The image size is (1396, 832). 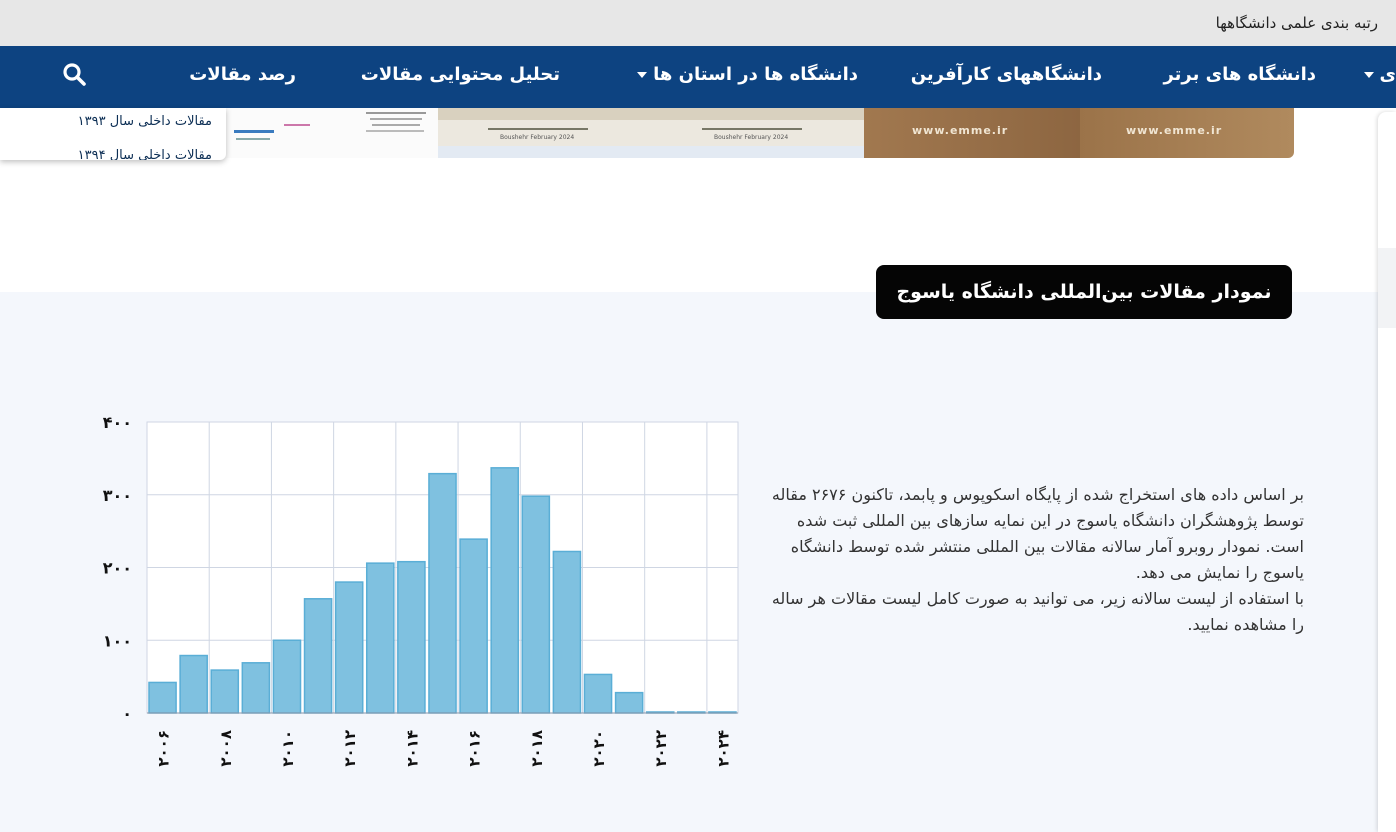 I want to click on x-tick-label: ۲۰۰۸, so click(x=226, y=748).